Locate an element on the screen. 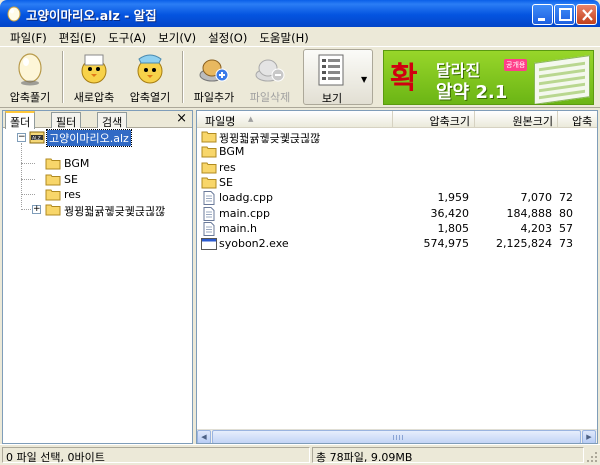 This screenshot has height=465, width=600. close-pane-icon: × is located at coordinates (181, 118).